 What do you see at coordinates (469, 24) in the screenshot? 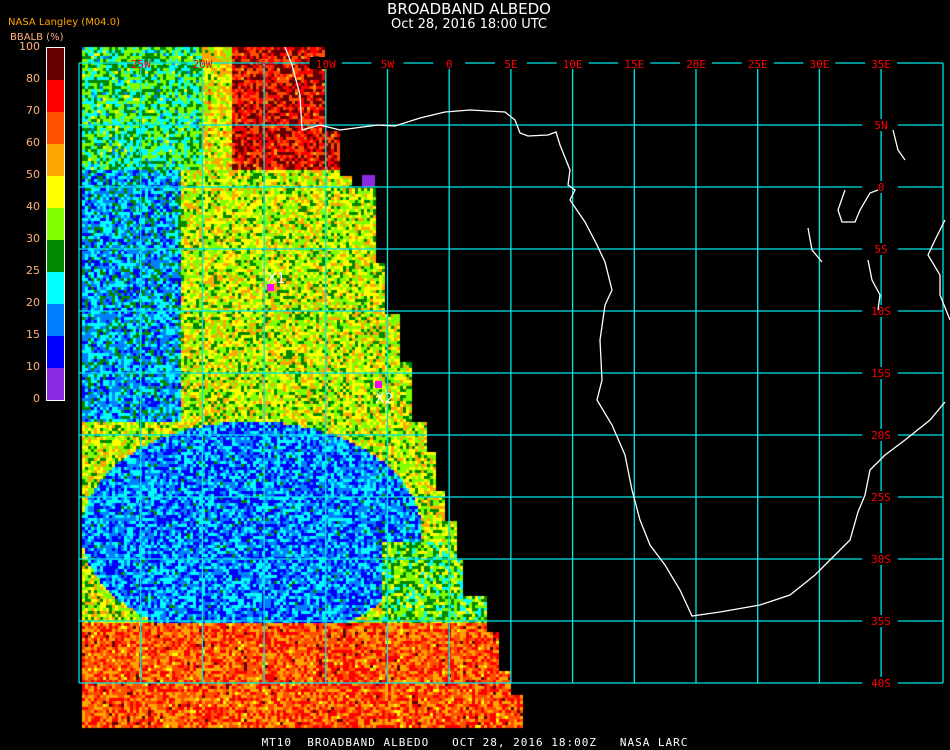
I see `map-timestamp: Oct 28, 2016 18:00 UTC` at bounding box center [469, 24].